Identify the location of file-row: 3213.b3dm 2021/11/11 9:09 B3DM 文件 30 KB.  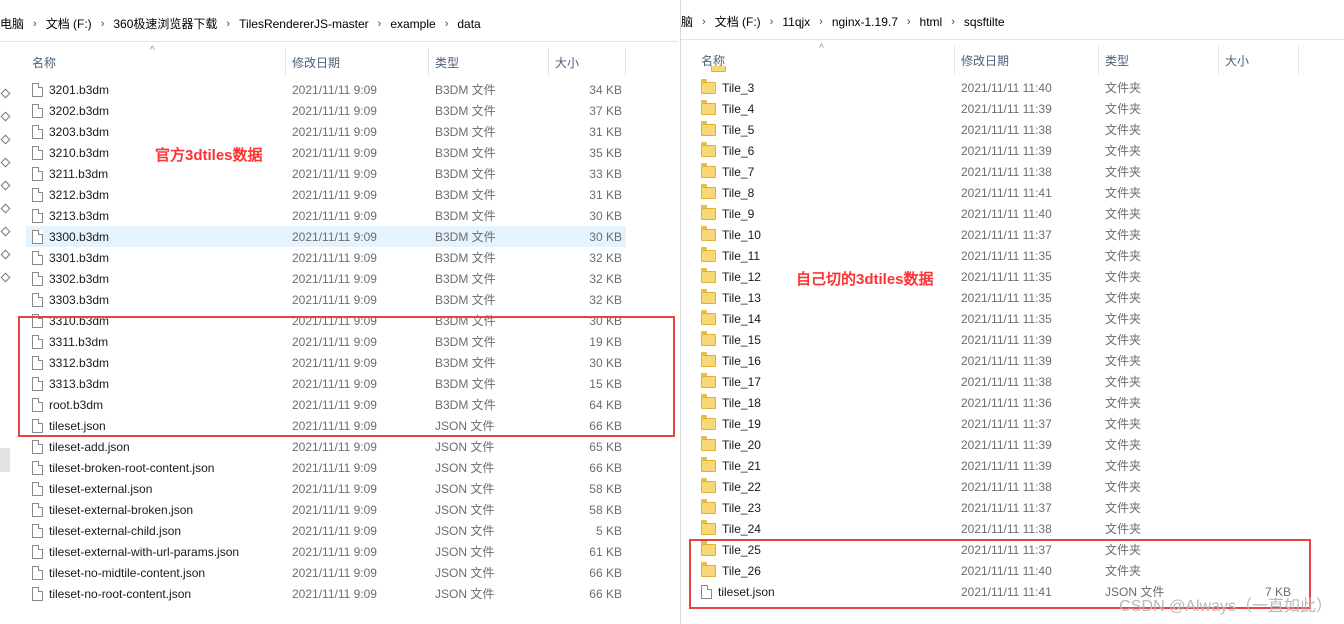
(326, 215).